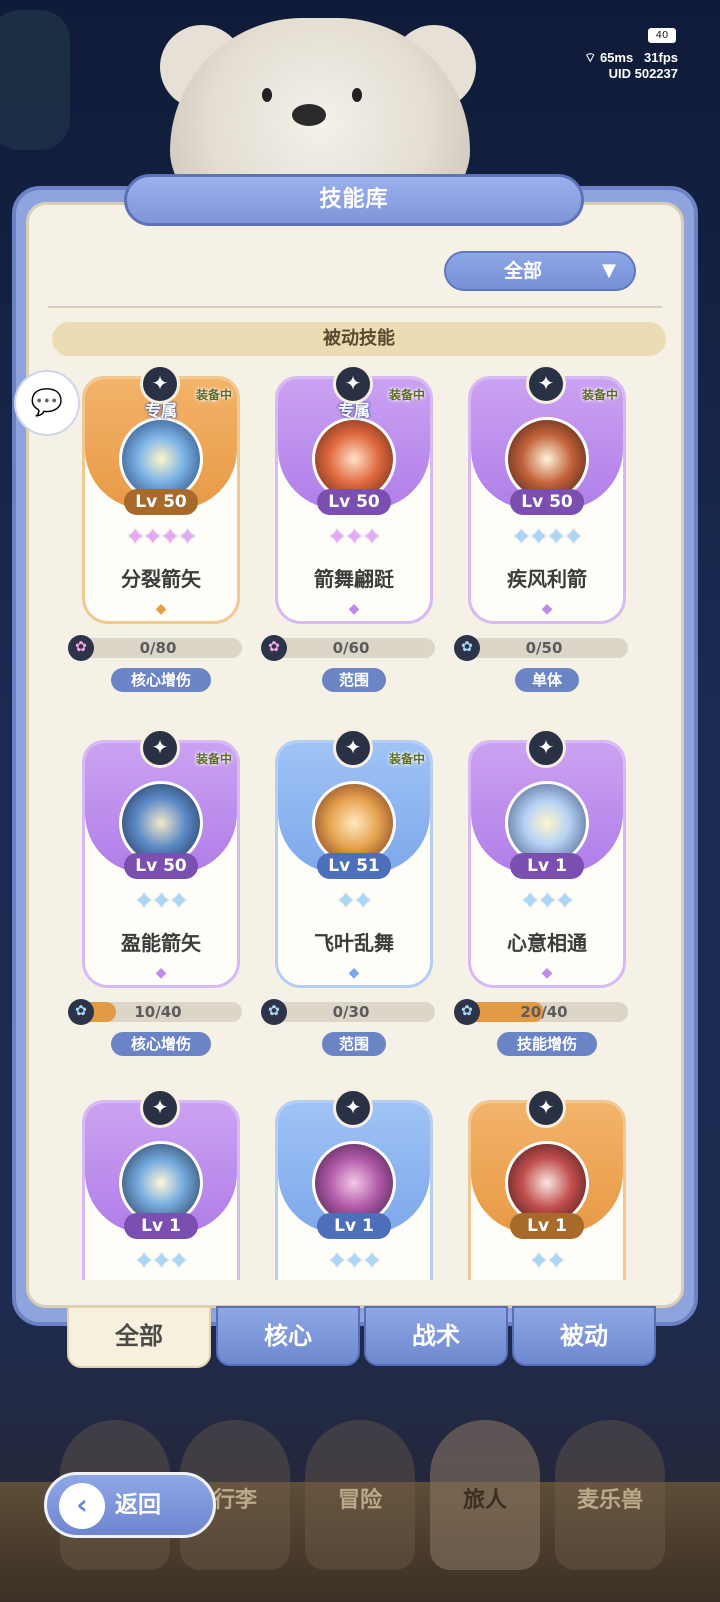 The width and height of the screenshot is (720, 1602). I want to click on nav-item-adventure: 冒险, so click(360, 1495).